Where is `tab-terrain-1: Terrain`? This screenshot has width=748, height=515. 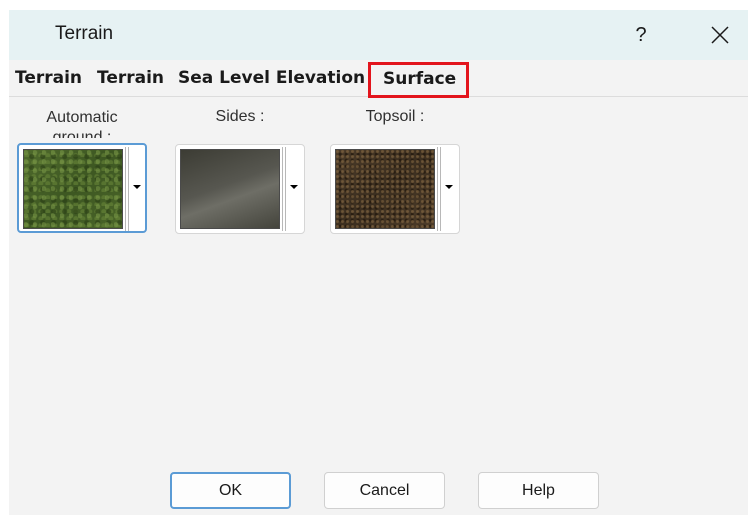 tab-terrain-1: Terrain is located at coordinates (48, 78).